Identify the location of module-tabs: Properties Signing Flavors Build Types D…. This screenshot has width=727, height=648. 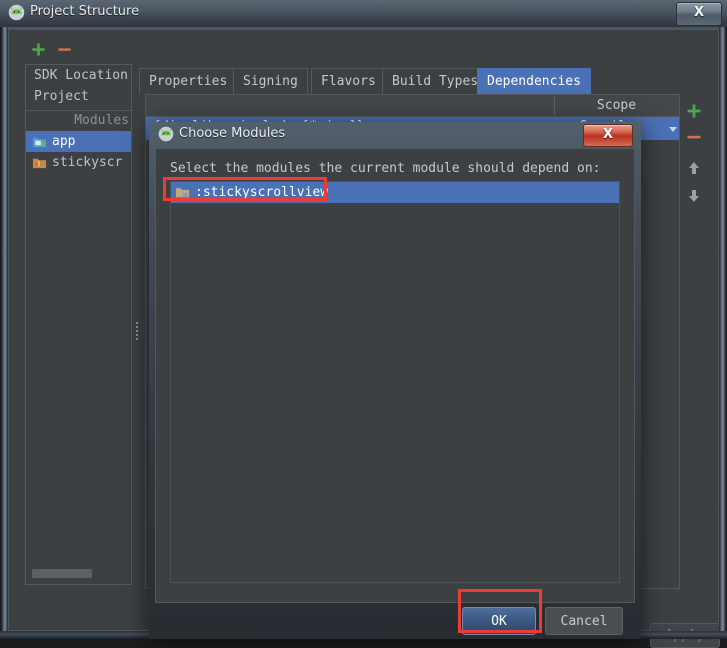
(374, 81).